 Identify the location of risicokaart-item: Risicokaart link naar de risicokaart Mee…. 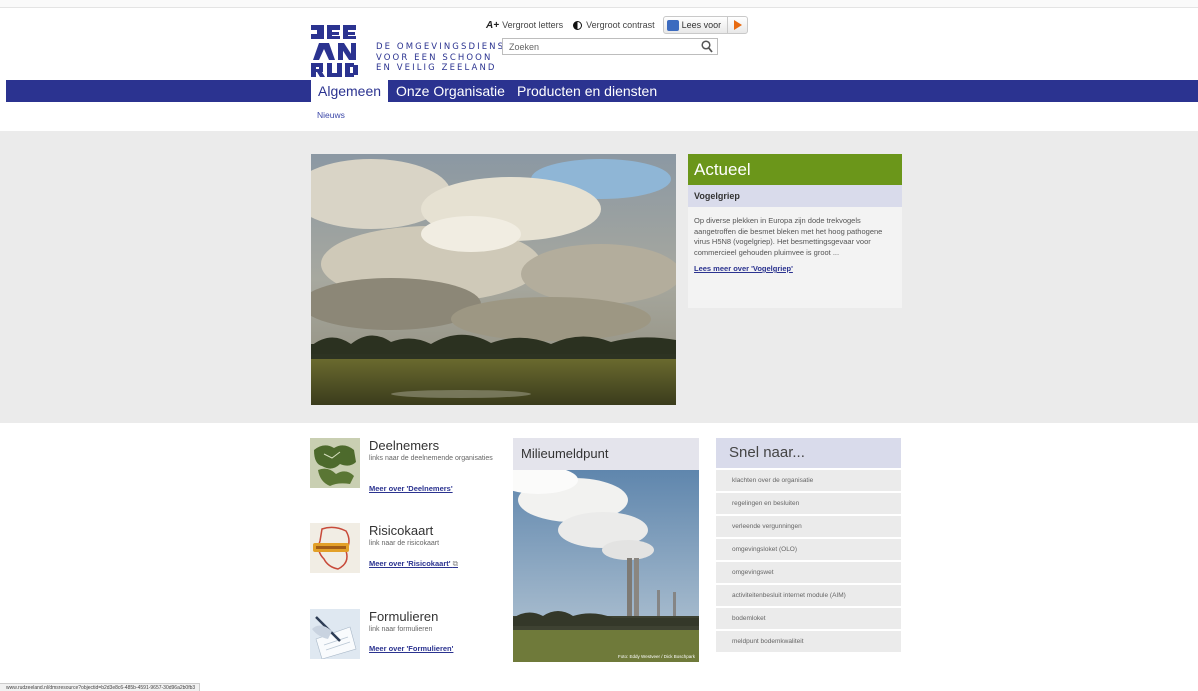
(405, 549).